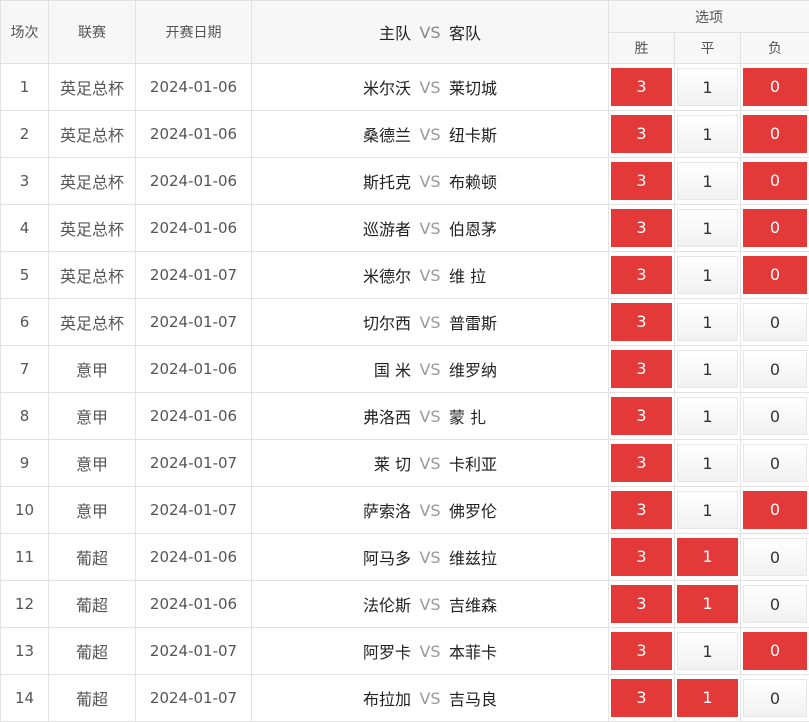  I want to click on header-away: 客队, so click(524, 32).